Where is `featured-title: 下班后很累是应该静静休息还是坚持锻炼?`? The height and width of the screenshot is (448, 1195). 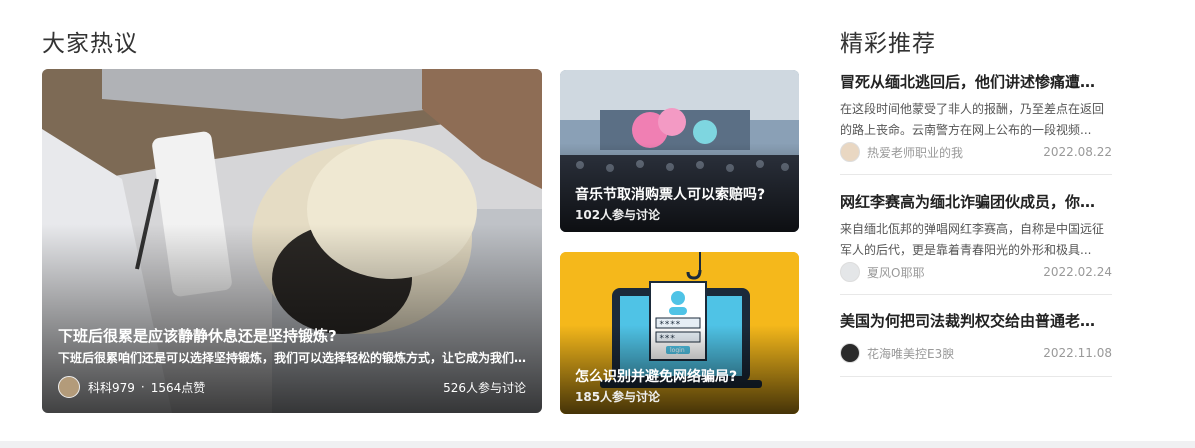
featured-title: 下班后很累是应该静静休息还是坚持锻炼? is located at coordinates (292, 335).